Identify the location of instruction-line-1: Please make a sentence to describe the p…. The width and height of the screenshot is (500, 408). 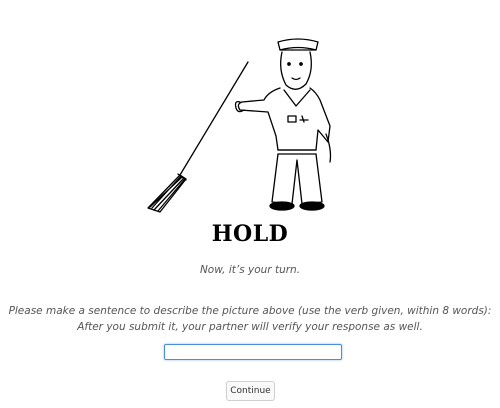
(250, 311).